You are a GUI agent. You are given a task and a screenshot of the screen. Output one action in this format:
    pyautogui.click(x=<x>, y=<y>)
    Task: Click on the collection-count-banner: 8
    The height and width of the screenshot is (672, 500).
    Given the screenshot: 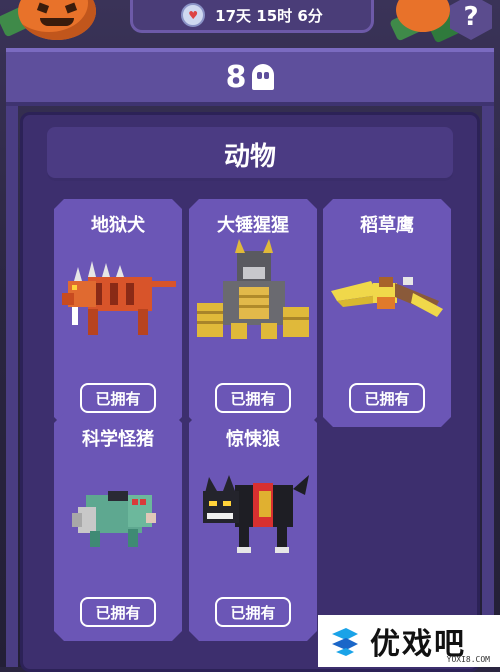 What is the action you would take?
    pyautogui.click(x=250, y=77)
    